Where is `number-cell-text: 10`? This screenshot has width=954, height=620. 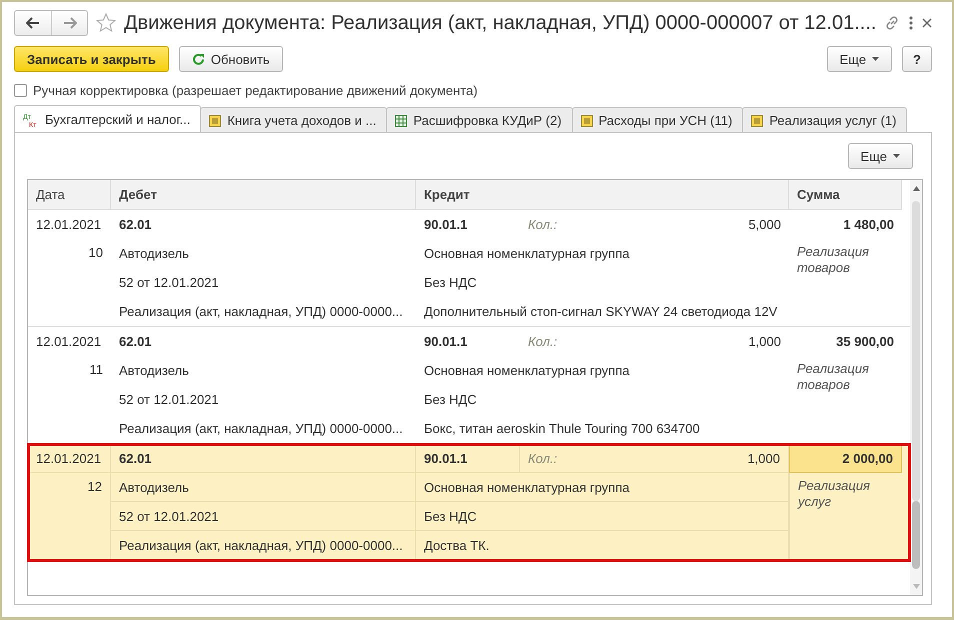 number-cell-text: 10 is located at coordinates (96, 253).